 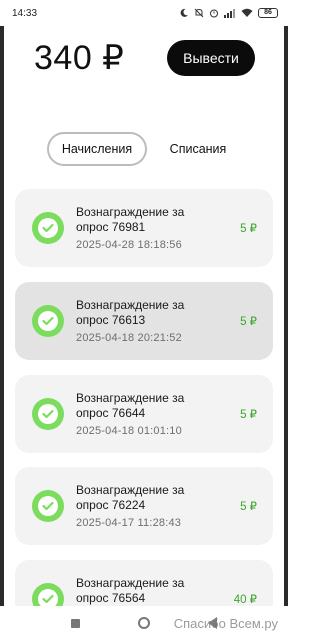 What do you see at coordinates (199, 13) in the screenshot?
I see `mute-icon` at bounding box center [199, 13].